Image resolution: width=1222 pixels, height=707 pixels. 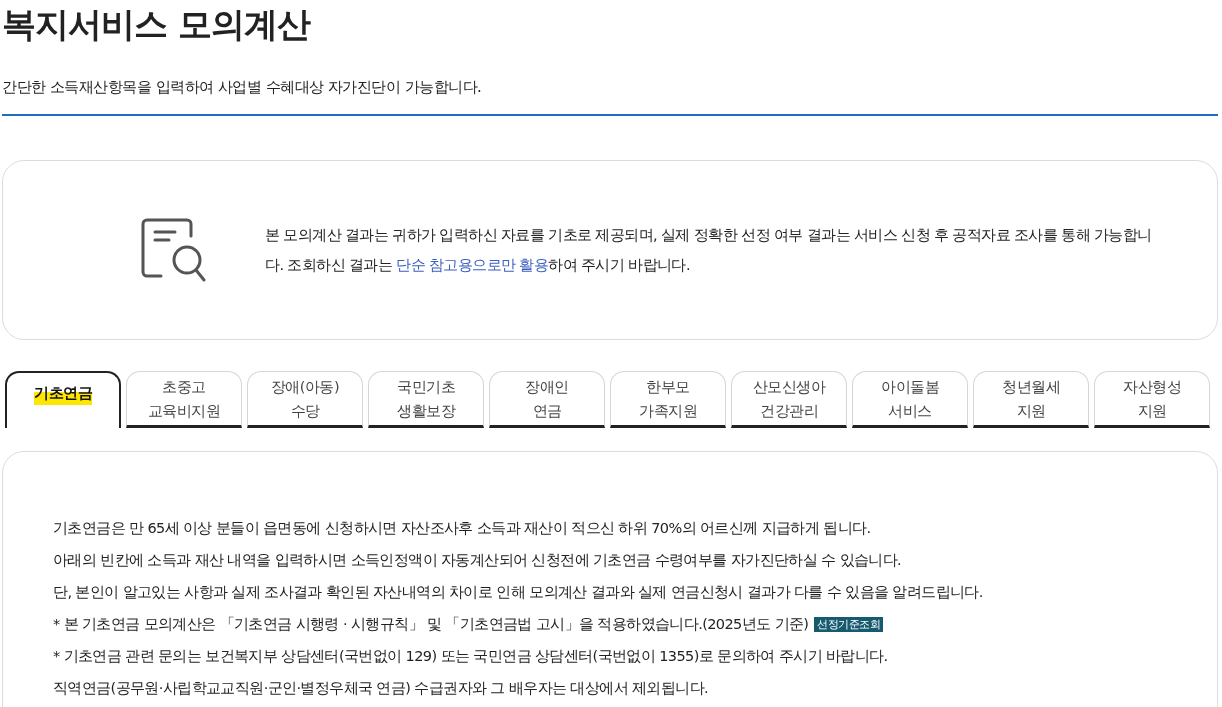 What do you see at coordinates (1152, 399) in the screenshot?
I see `tab: 자산형성 지원` at bounding box center [1152, 399].